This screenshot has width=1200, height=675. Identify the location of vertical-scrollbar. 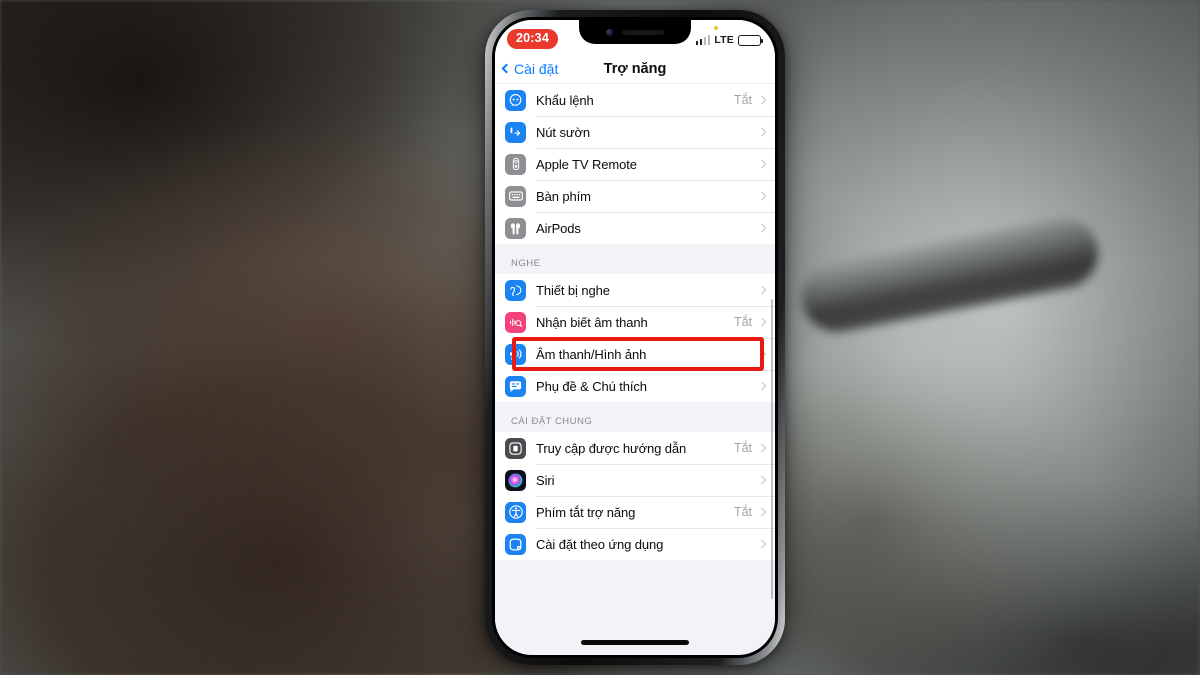
(772, 449).